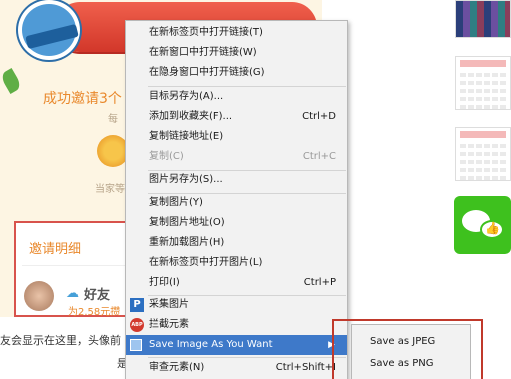  Describe the element at coordinates (206, 32) in the screenshot. I see `menu-item-label: 在新标签页中打开链接(T)` at that location.